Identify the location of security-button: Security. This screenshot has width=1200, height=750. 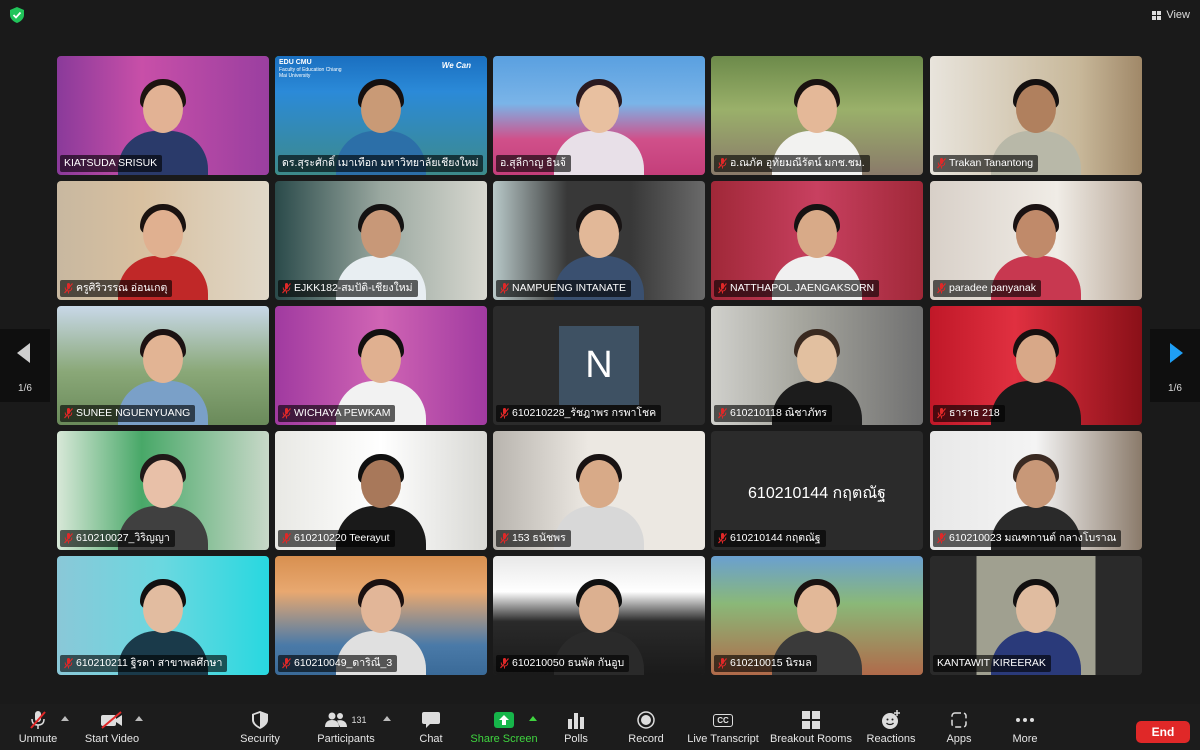
(260, 729).